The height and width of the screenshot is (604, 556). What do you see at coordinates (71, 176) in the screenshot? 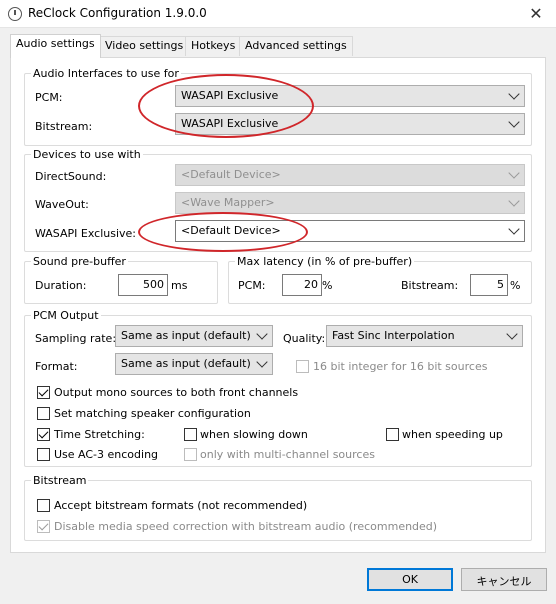
I see `directsound-label: DirectSound:` at bounding box center [71, 176].